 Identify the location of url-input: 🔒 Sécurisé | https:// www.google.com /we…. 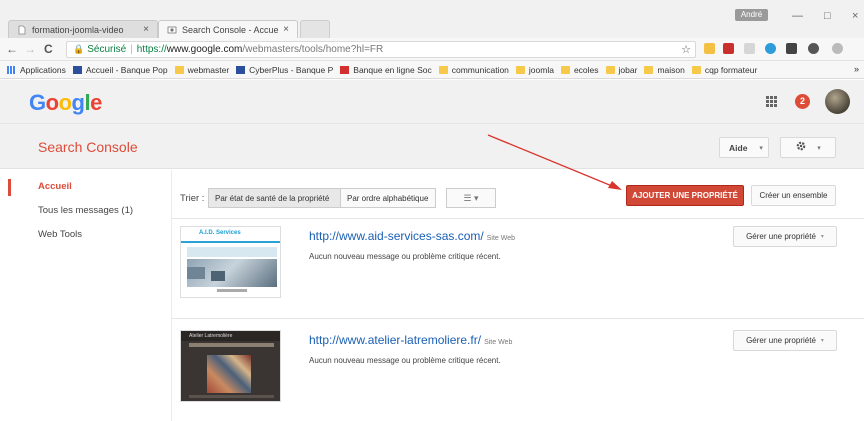
(381, 49).